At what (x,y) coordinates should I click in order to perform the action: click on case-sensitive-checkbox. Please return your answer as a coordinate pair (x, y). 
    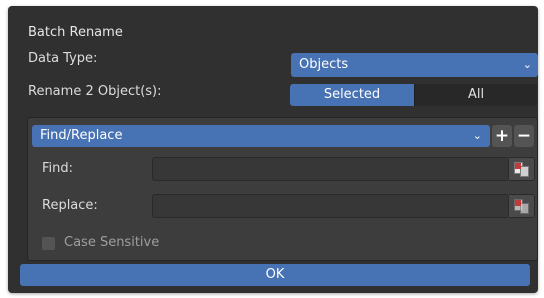
    Looking at the image, I should click on (48, 243).